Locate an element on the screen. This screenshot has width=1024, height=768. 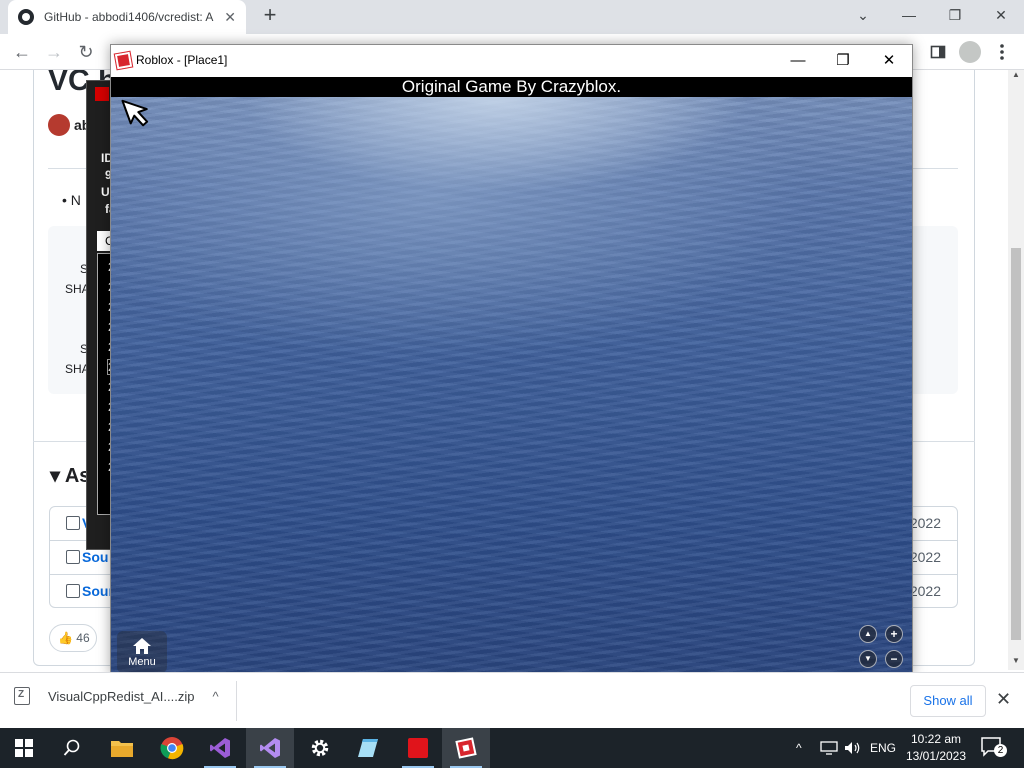
chrome-icon is located at coordinates (172, 748).